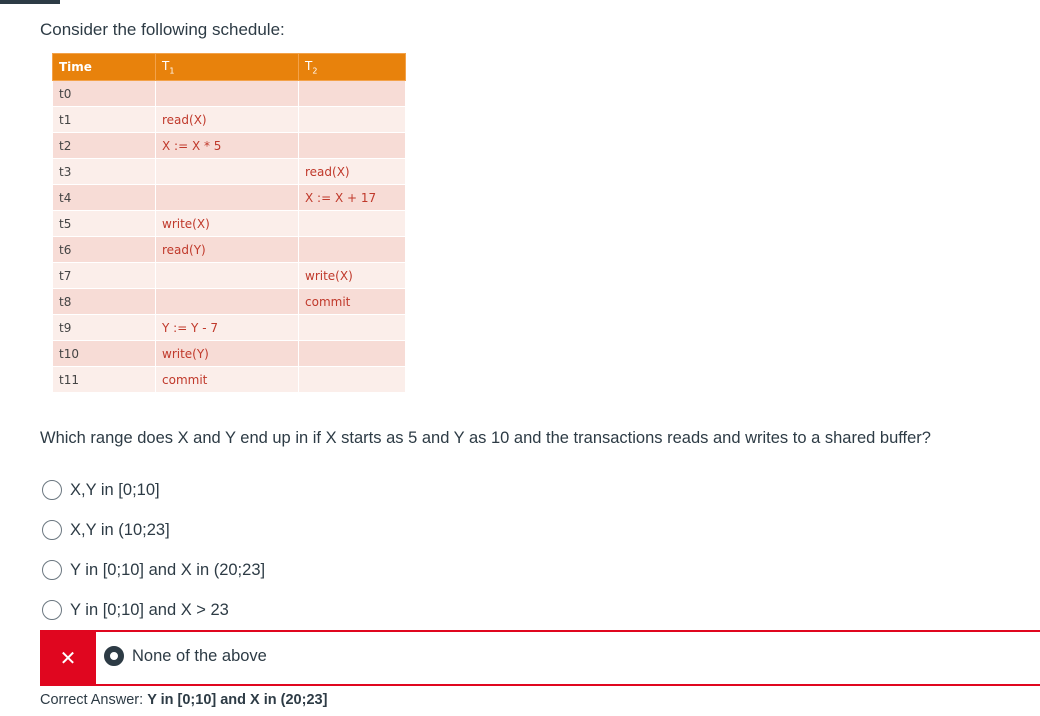  Describe the element at coordinates (352, 301) in the screenshot. I see `t2-cell: commit` at that location.